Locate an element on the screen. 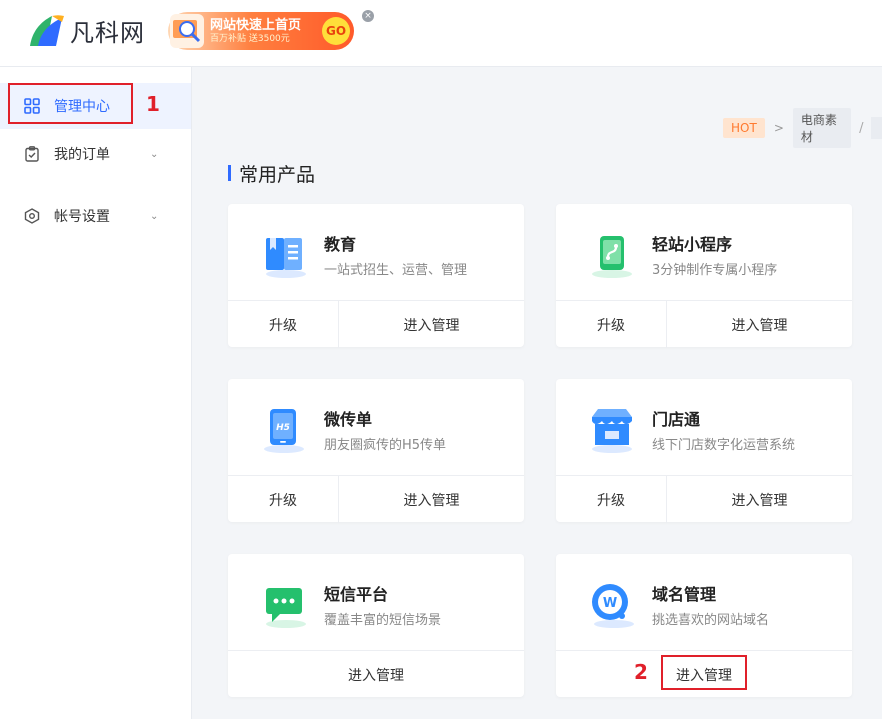 The image size is (882, 719). card-description: 挑选喜欢的网站域名 is located at coordinates (711, 620).